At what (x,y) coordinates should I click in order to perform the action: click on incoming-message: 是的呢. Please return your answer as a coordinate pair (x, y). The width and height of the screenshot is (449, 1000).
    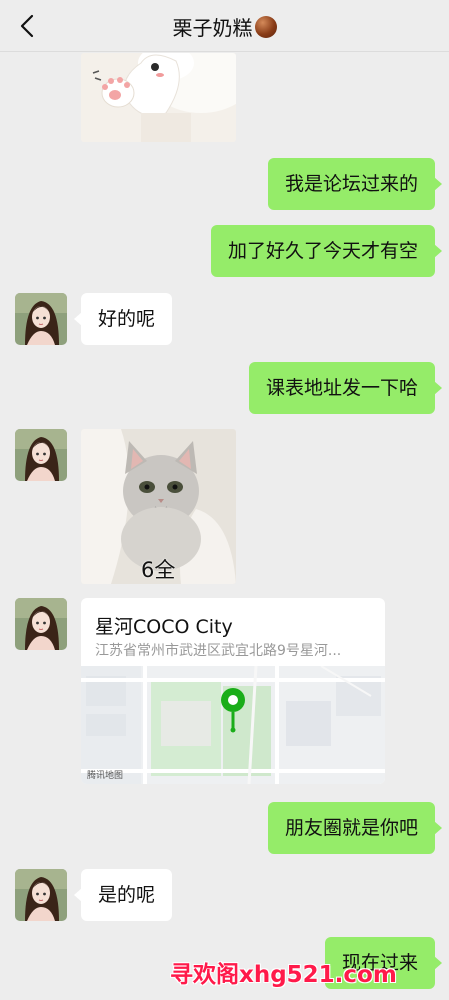
    Looking at the image, I should click on (123, 895).